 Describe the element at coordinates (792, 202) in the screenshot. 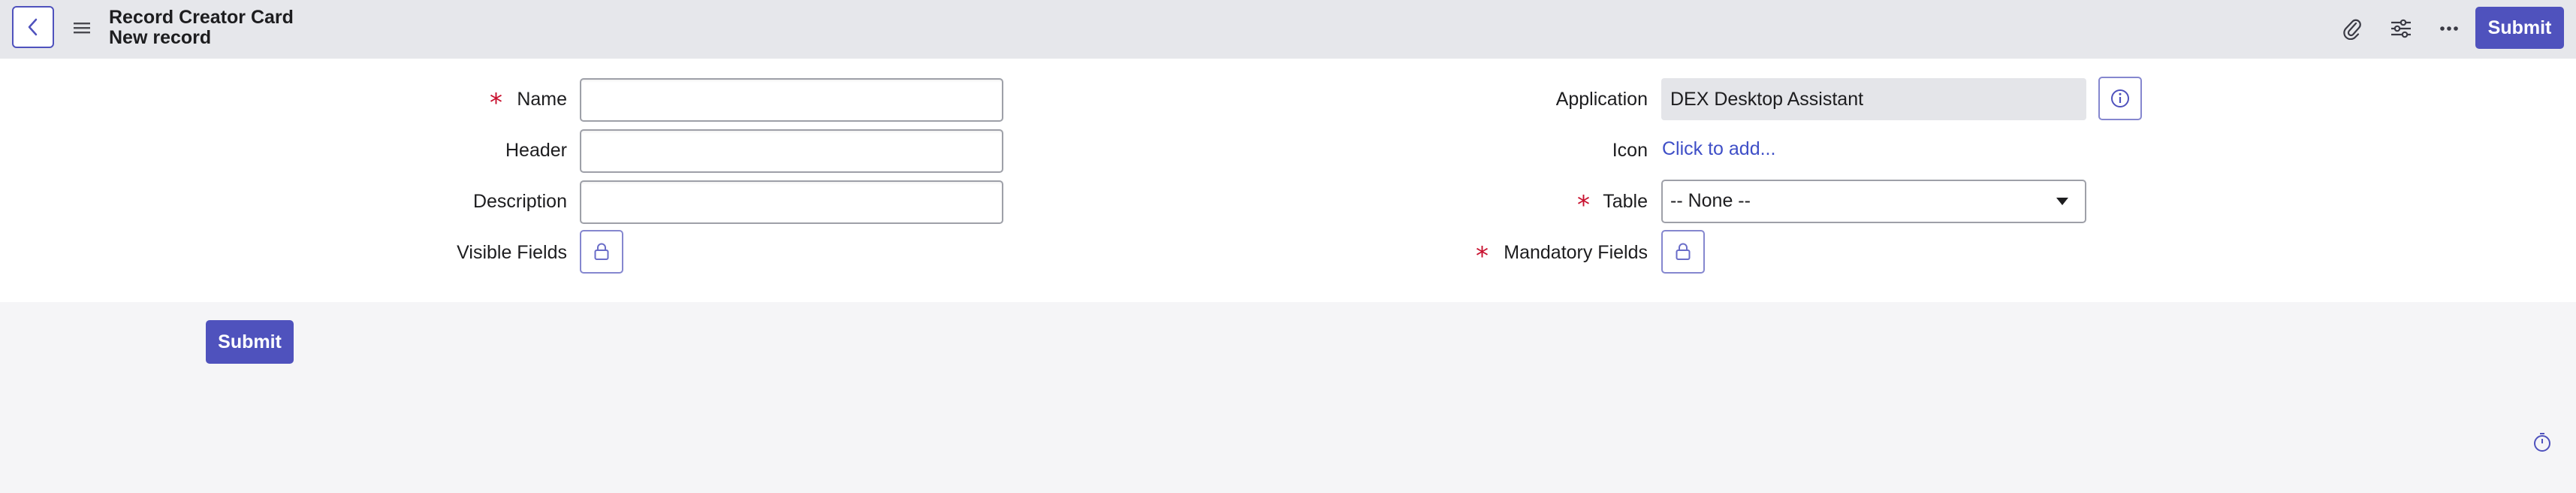

I see `description-input` at that location.